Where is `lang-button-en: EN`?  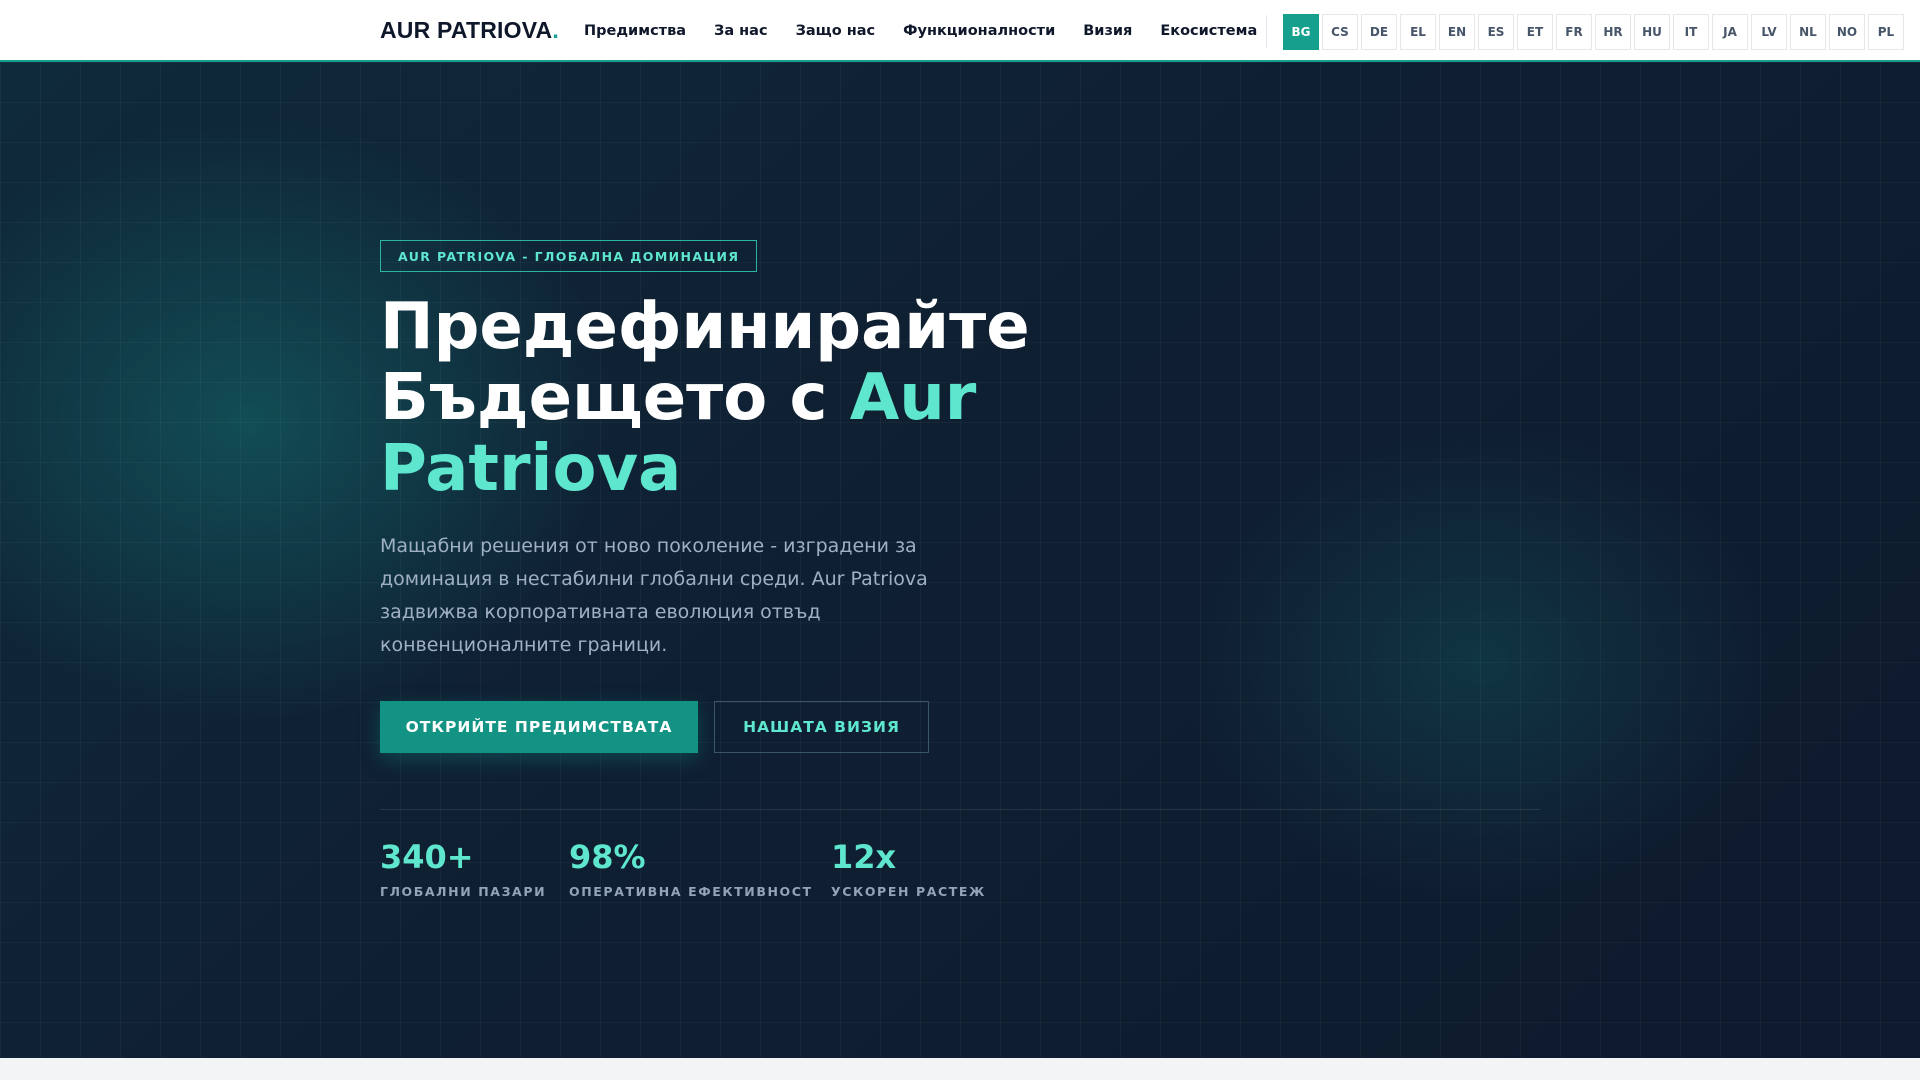 lang-button-en: EN is located at coordinates (1457, 32).